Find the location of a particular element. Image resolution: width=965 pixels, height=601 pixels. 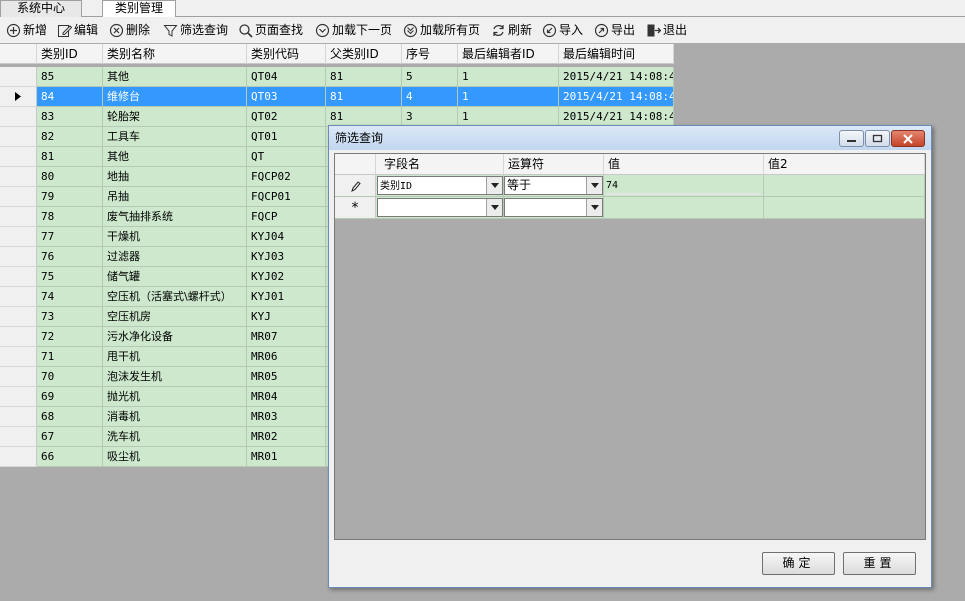

table-cell: QT03 is located at coordinates (286, 97).